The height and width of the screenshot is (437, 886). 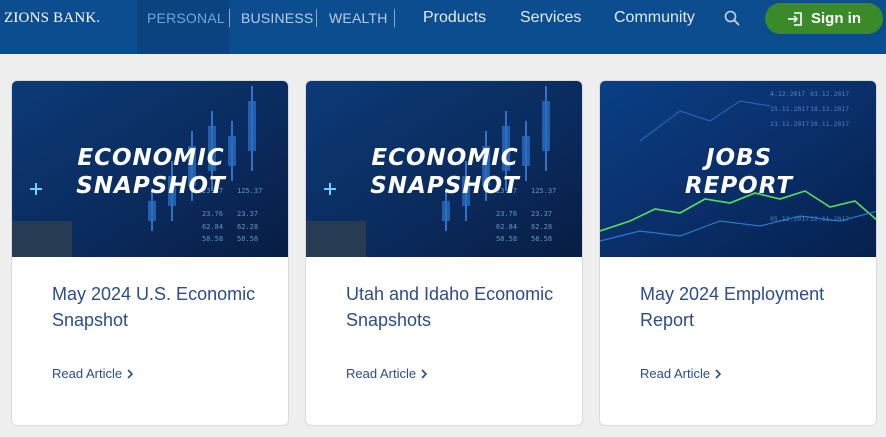 What do you see at coordinates (454, 18) in the screenshot?
I see `nav-products: Products` at bounding box center [454, 18].